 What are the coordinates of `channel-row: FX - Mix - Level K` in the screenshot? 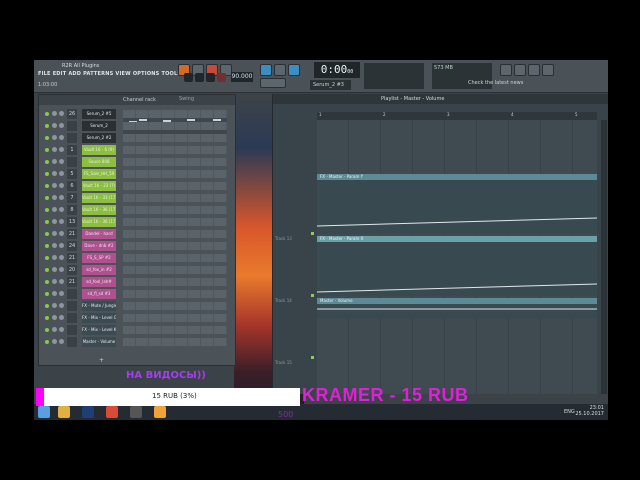 It's located at (138, 330).